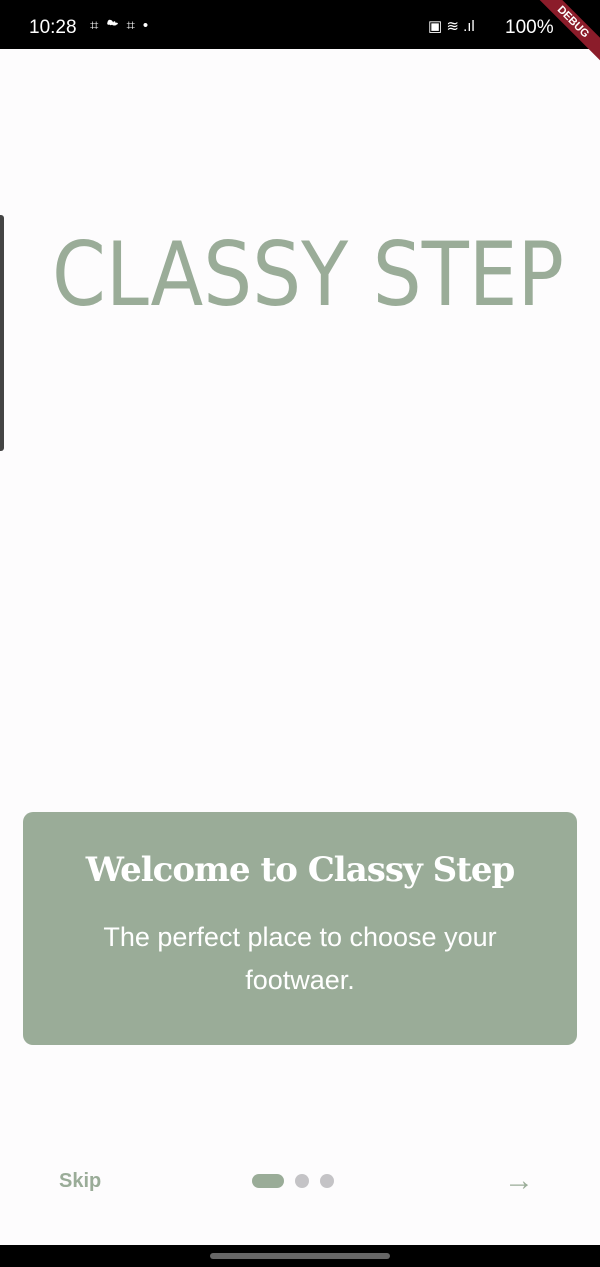  I want to click on edge-handle, so click(2, 333).